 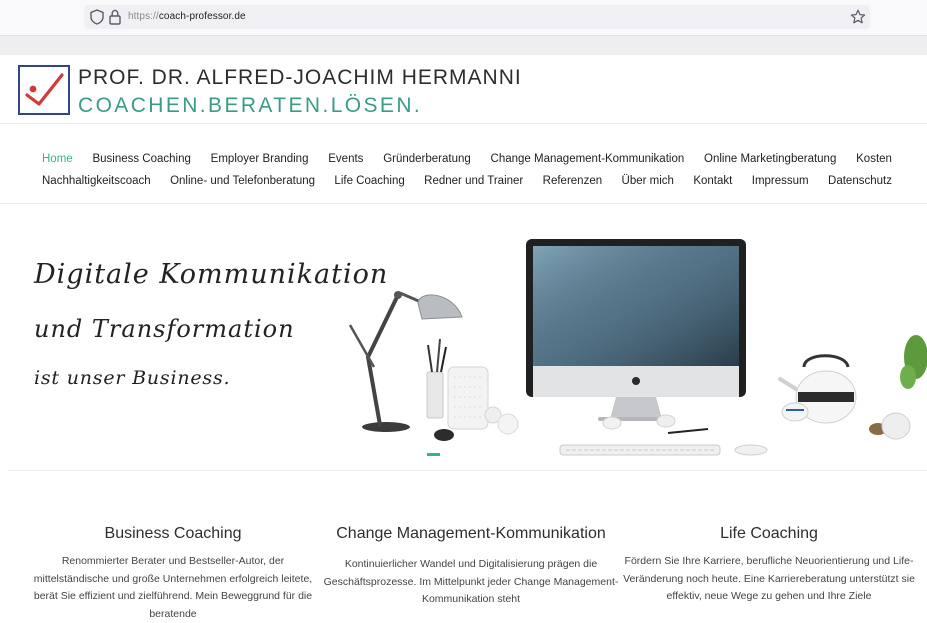 I want to click on nav-item-kosten: Kosten, so click(x=874, y=162).